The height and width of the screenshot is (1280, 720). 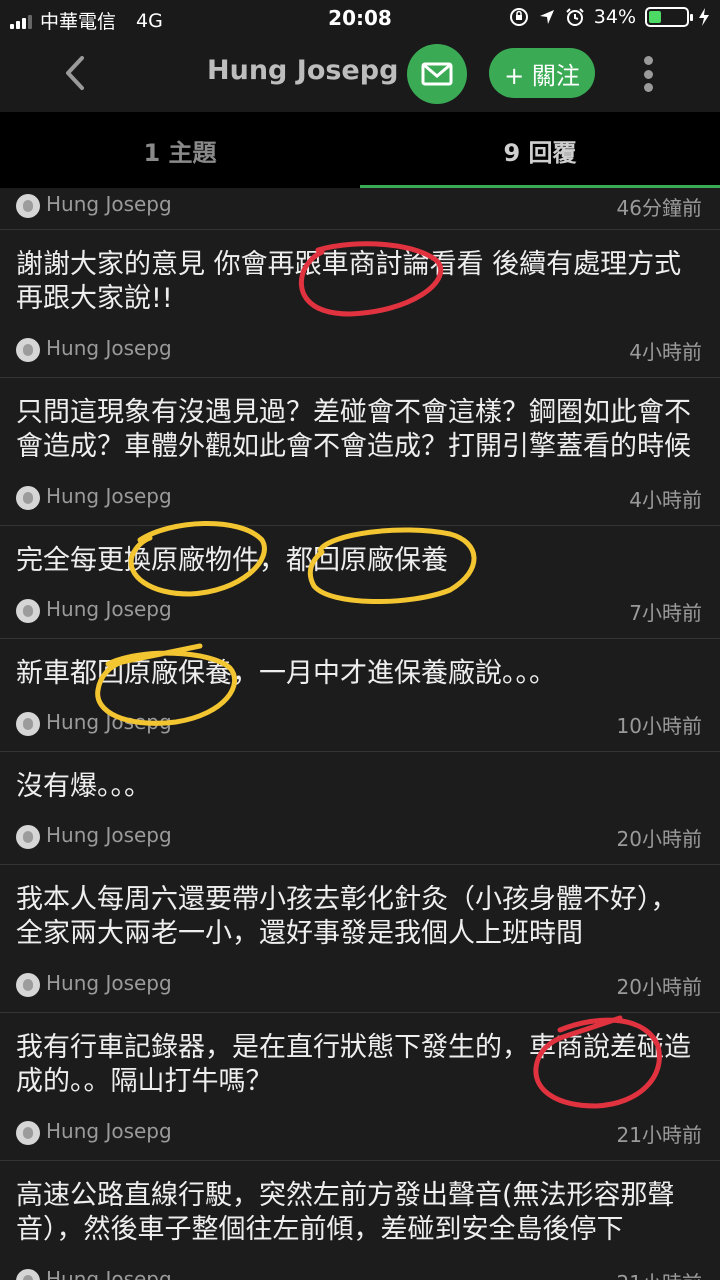 I want to click on reply-time: 7小時前, so click(x=665, y=613).